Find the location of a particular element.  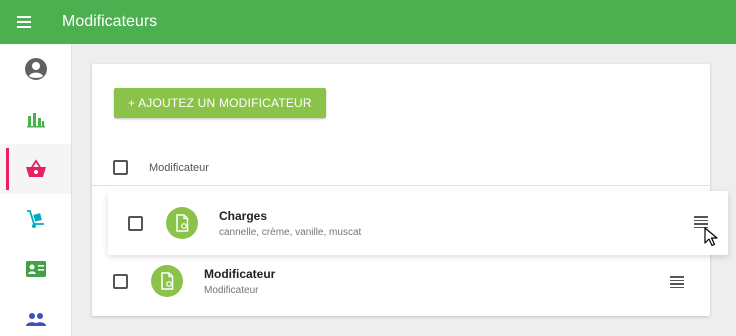

list-item: Modificateur Modificateur is located at coordinates (401, 281).